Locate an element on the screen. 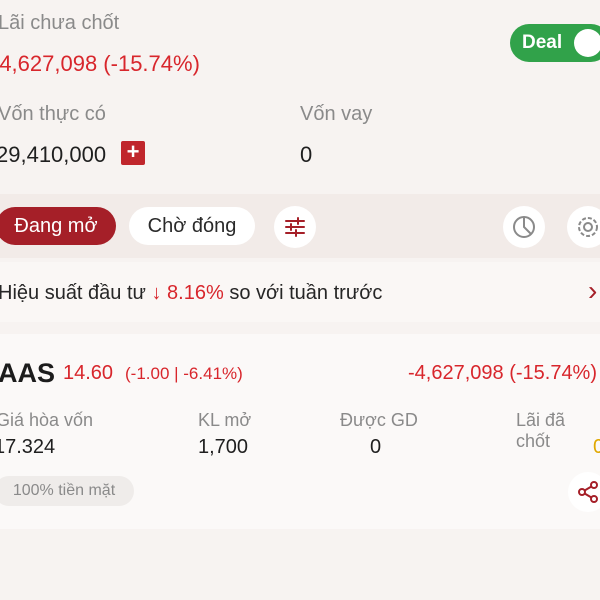  gear-icon is located at coordinates (588, 227).